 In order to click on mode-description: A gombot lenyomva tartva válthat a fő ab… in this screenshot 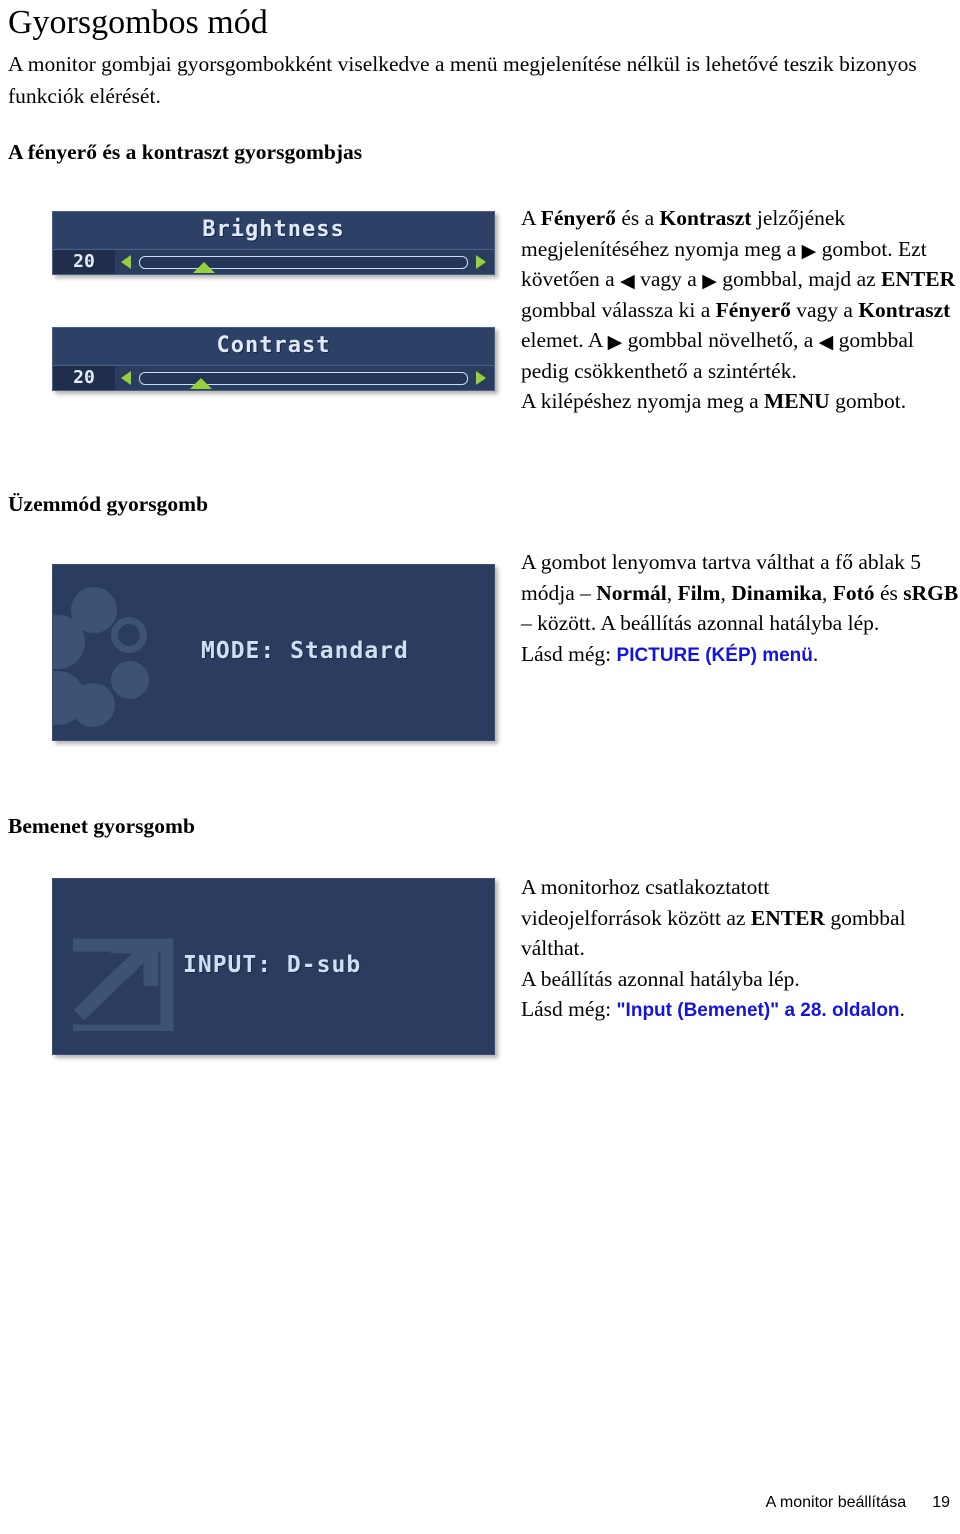, I will do `click(740, 609)`.